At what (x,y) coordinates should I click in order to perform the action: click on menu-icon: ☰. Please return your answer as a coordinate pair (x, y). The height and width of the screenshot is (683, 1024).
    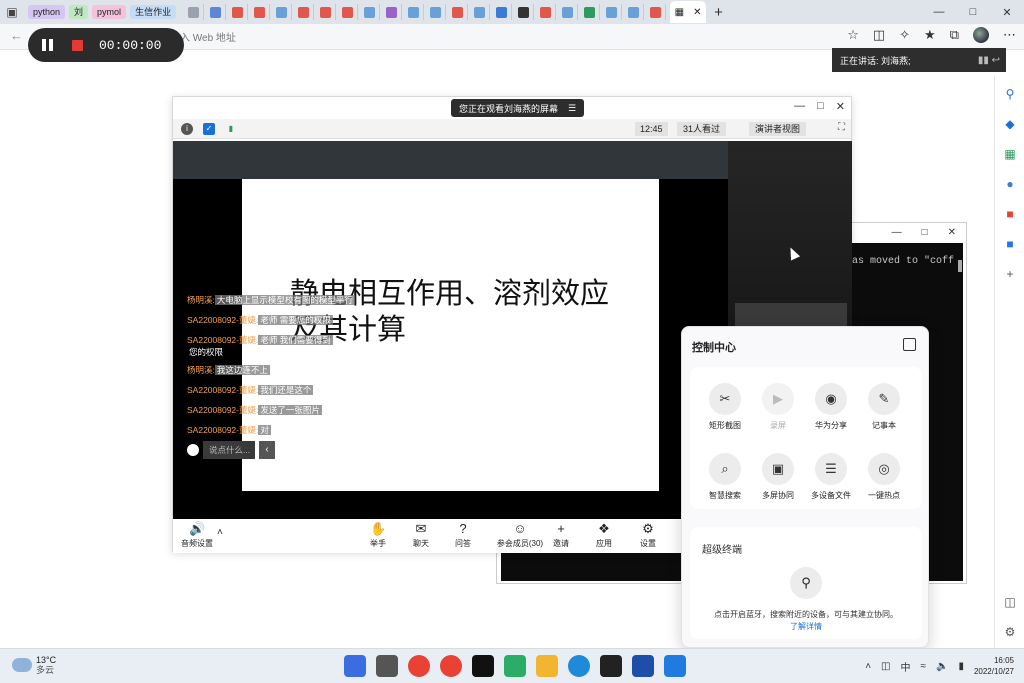
    Looking at the image, I should click on (572, 108).